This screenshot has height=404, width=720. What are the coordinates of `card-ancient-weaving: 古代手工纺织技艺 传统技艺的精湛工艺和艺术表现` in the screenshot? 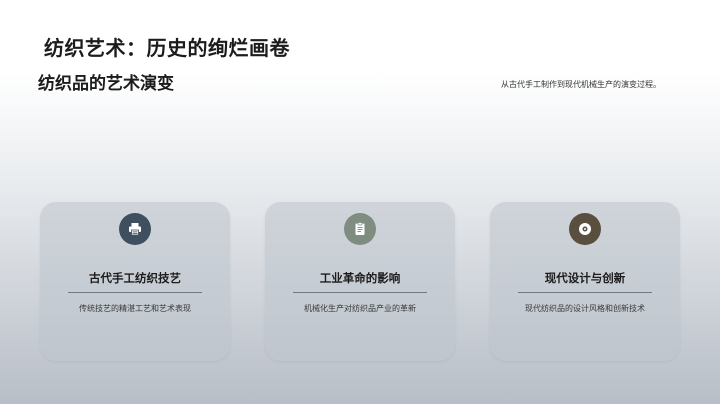 It's located at (135, 281).